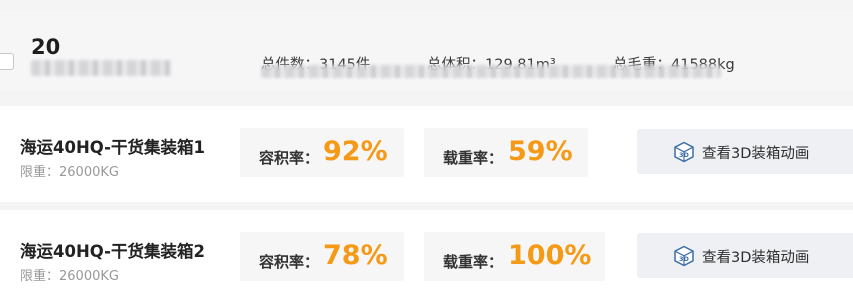 The image size is (853, 306). What do you see at coordinates (506, 152) in the screenshot?
I see `load-rate-box: 载重率： 59%` at bounding box center [506, 152].